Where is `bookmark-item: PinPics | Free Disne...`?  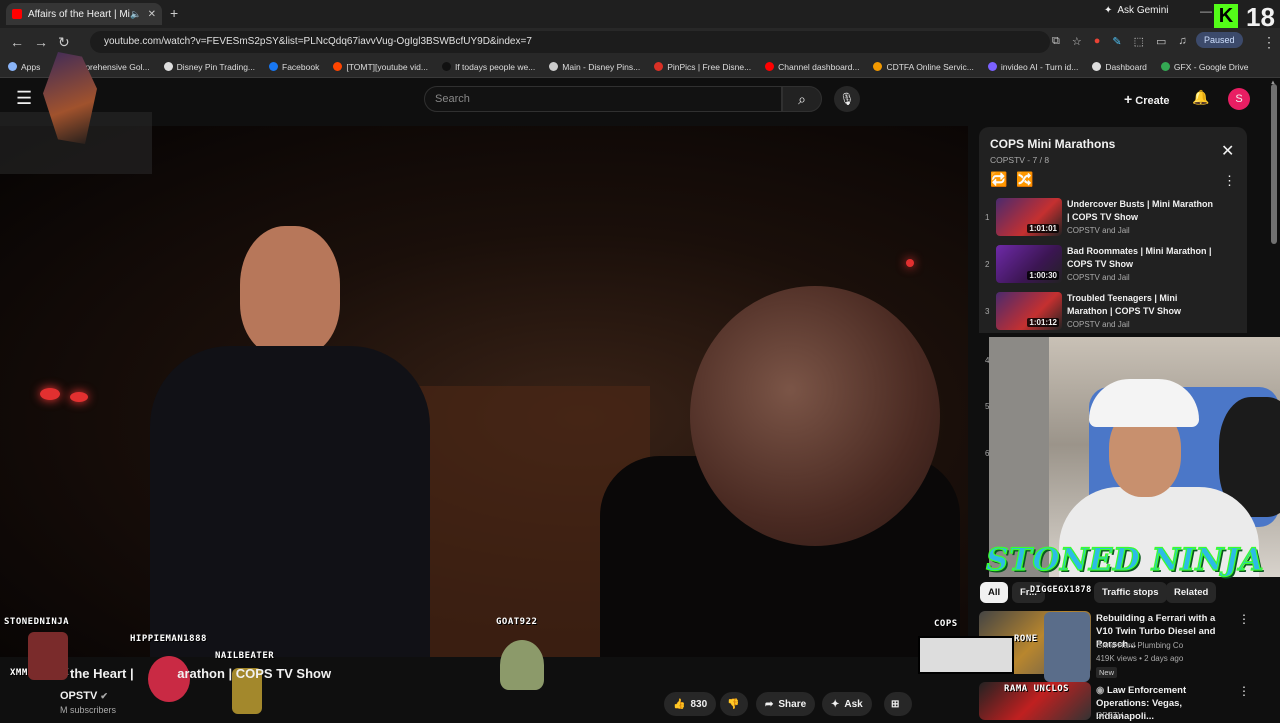
bookmark-item: PinPics | Free Disne... is located at coordinates (702, 67).